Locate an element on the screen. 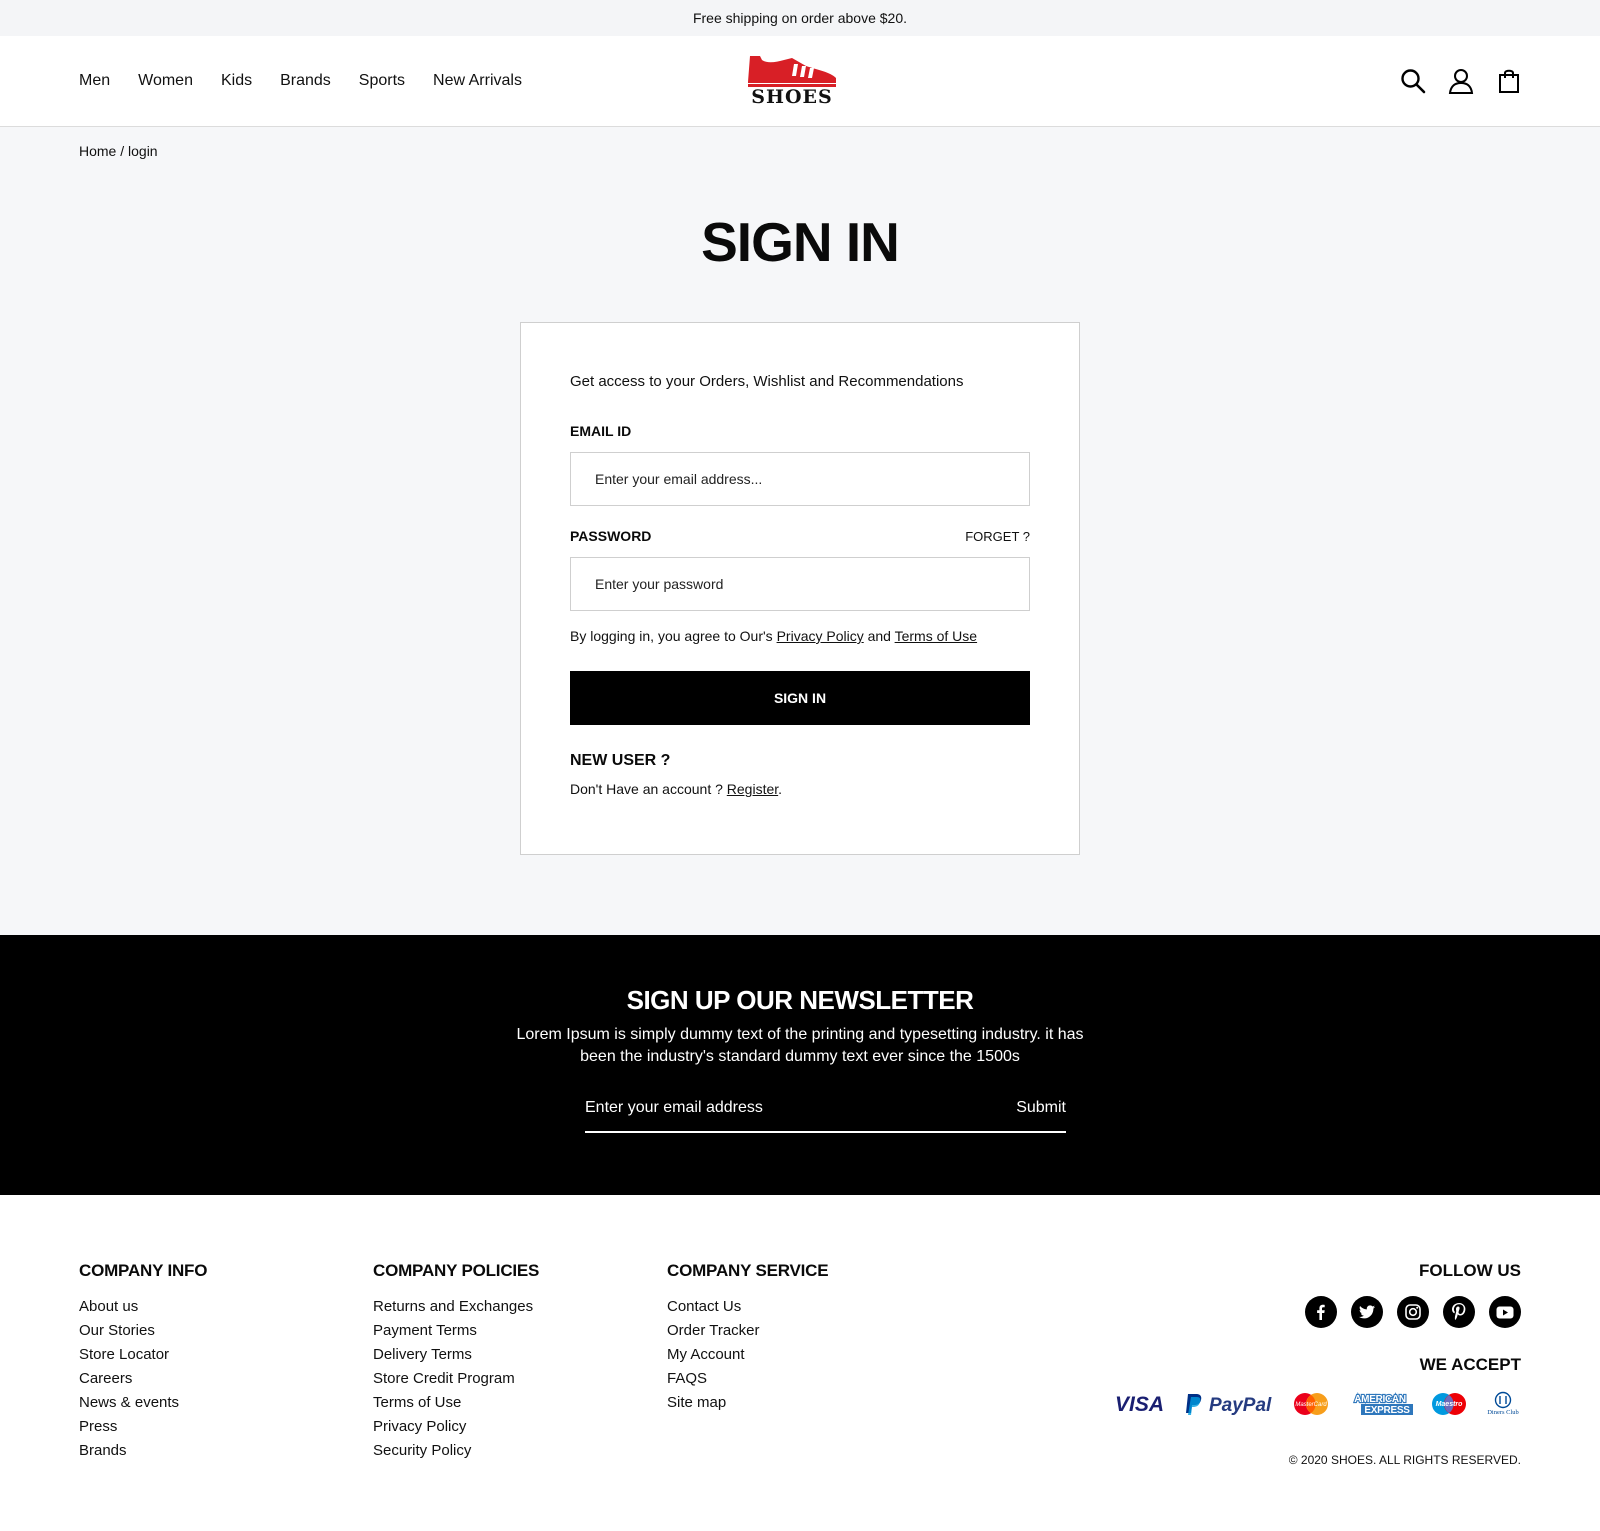 Image resolution: width=1600 pixels, height=1531 pixels. youtube-icon is located at coordinates (1505, 1312).